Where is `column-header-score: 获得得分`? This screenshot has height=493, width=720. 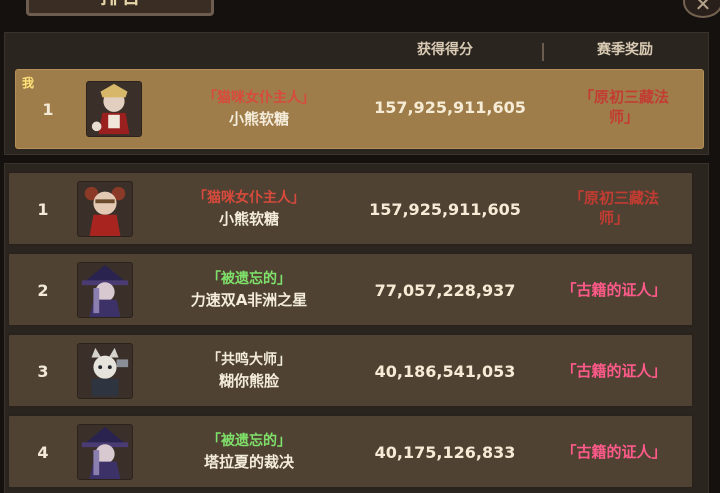
column-header-score: 获得得分 is located at coordinates (445, 50).